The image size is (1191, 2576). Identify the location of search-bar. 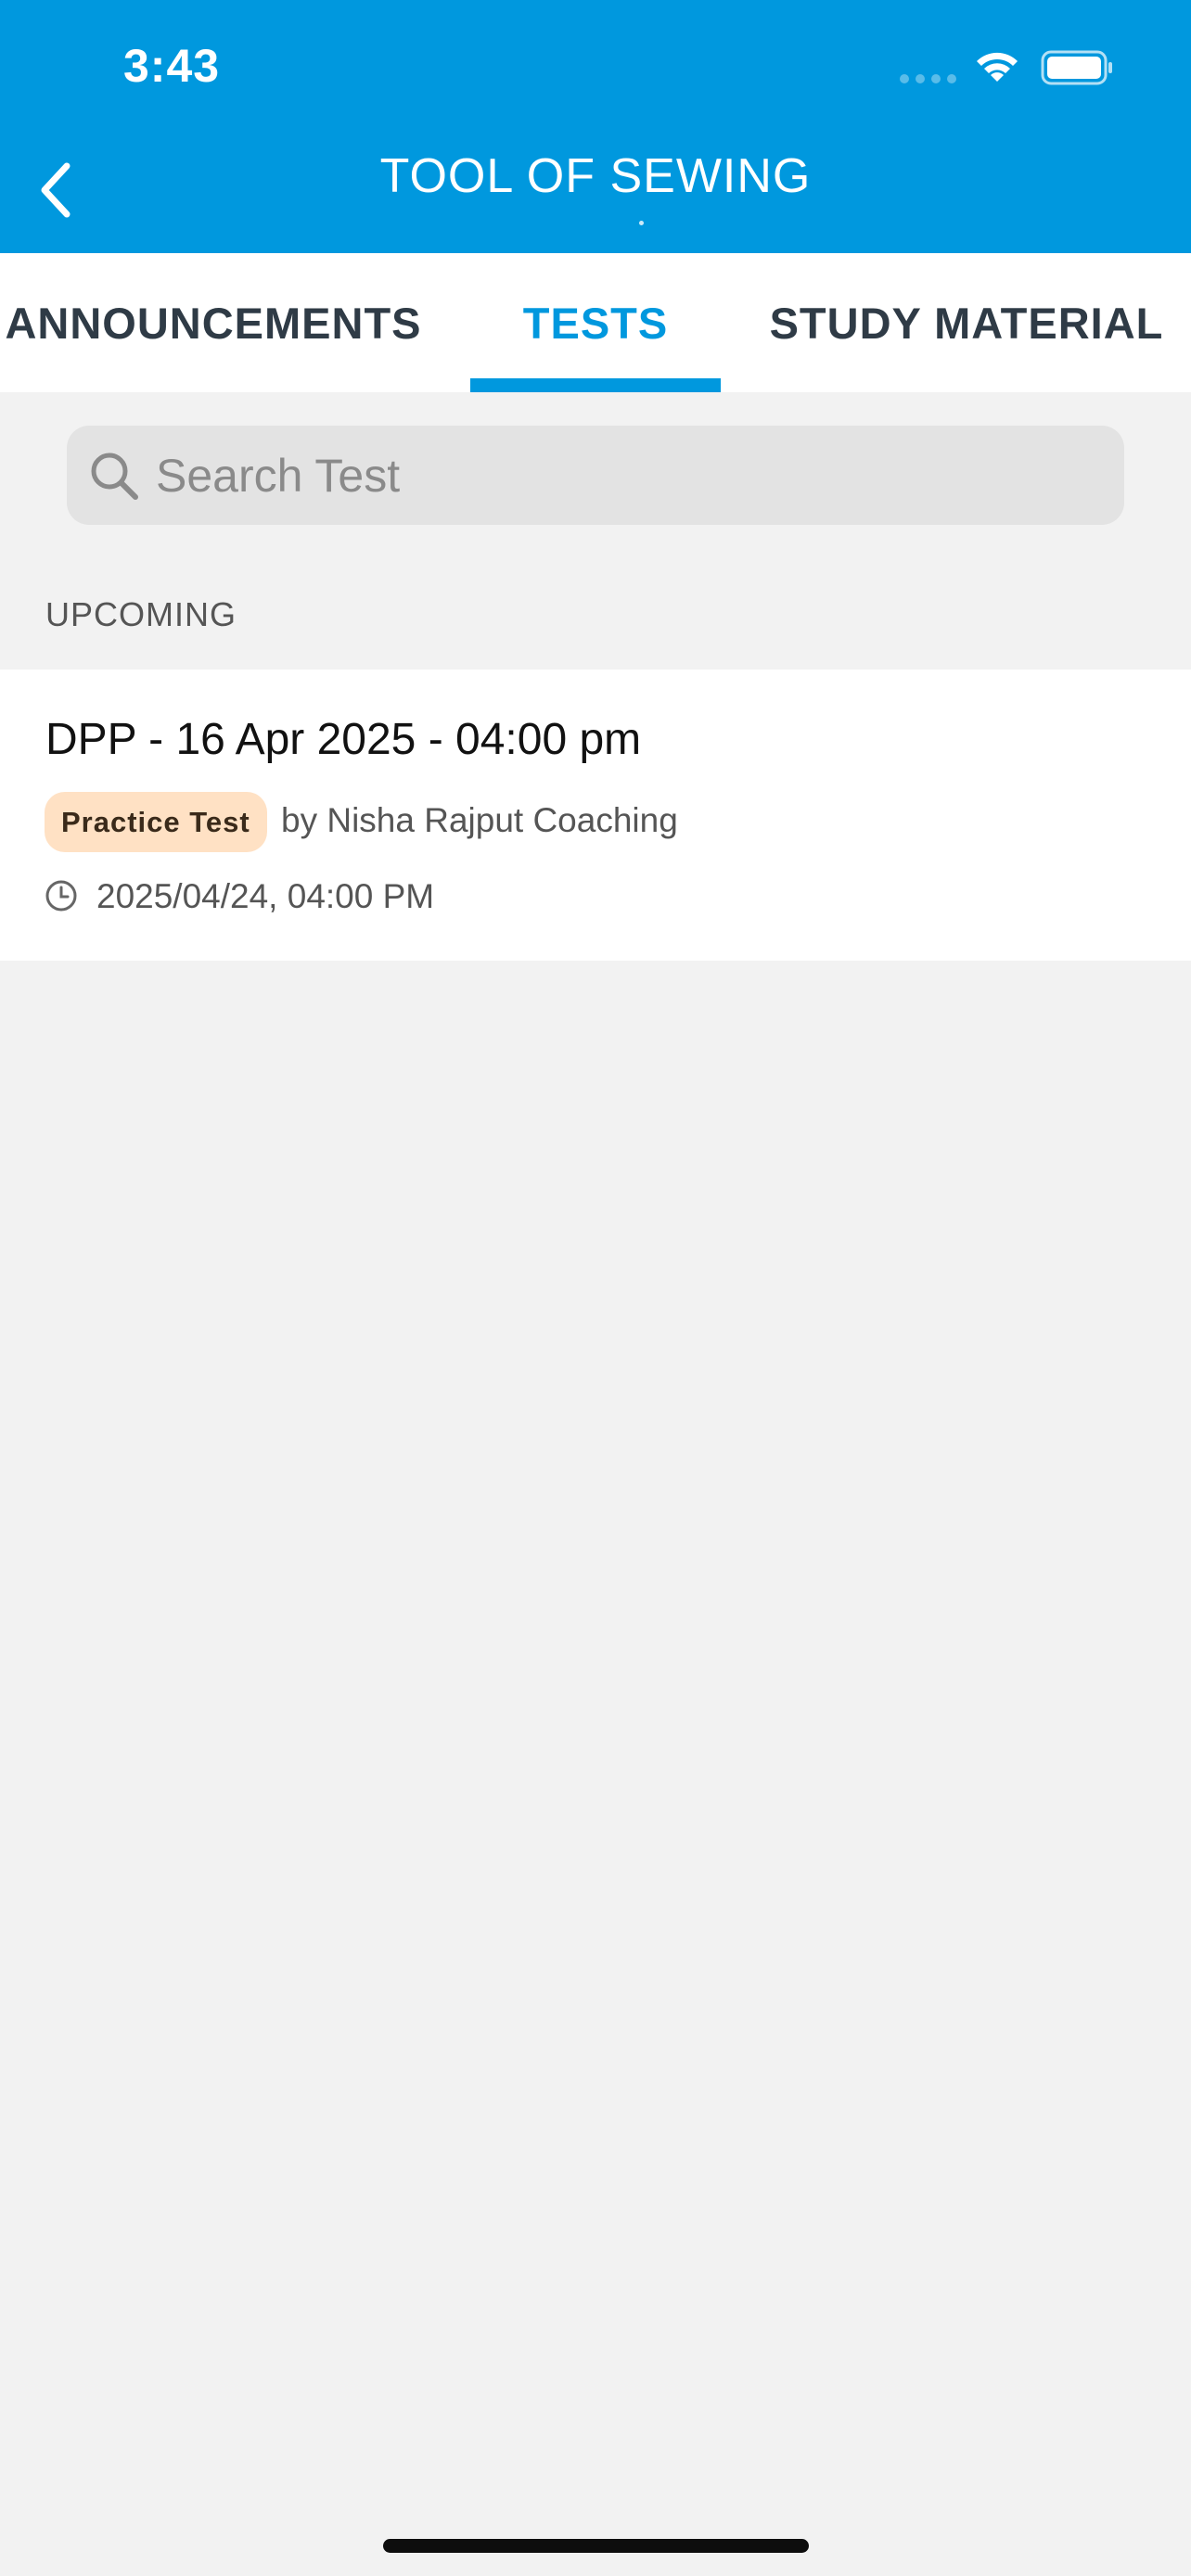
(595, 475).